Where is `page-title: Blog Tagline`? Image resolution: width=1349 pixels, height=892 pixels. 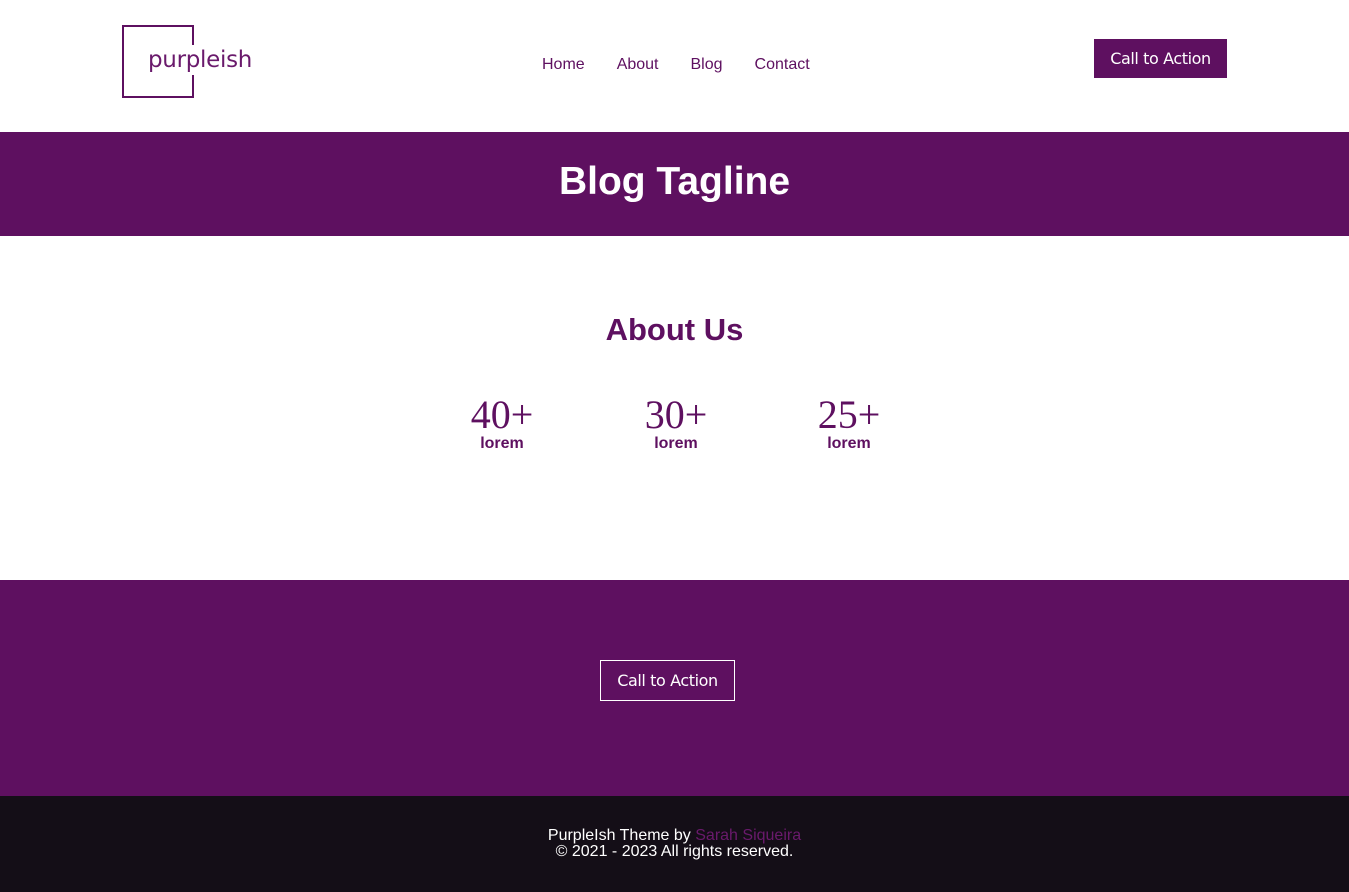 page-title: Blog Tagline is located at coordinates (674, 181).